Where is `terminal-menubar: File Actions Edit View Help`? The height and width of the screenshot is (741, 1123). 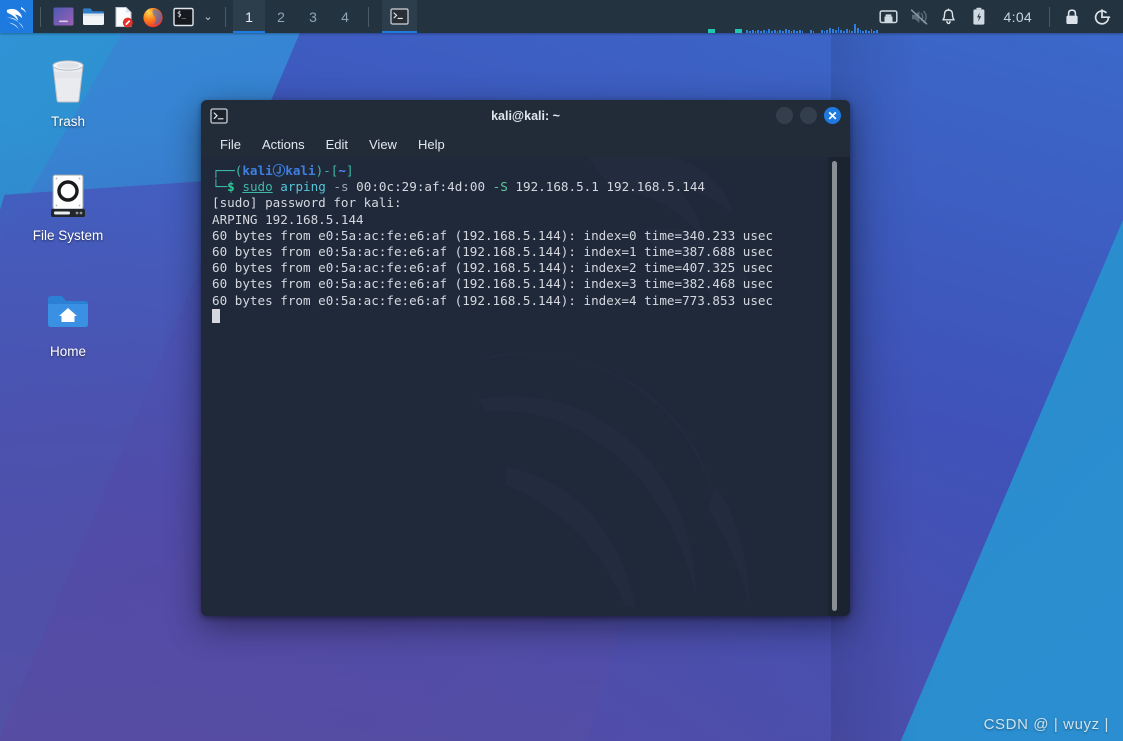
terminal-menubar: File Actions Edit View Help is located at coordinates (525, 144).